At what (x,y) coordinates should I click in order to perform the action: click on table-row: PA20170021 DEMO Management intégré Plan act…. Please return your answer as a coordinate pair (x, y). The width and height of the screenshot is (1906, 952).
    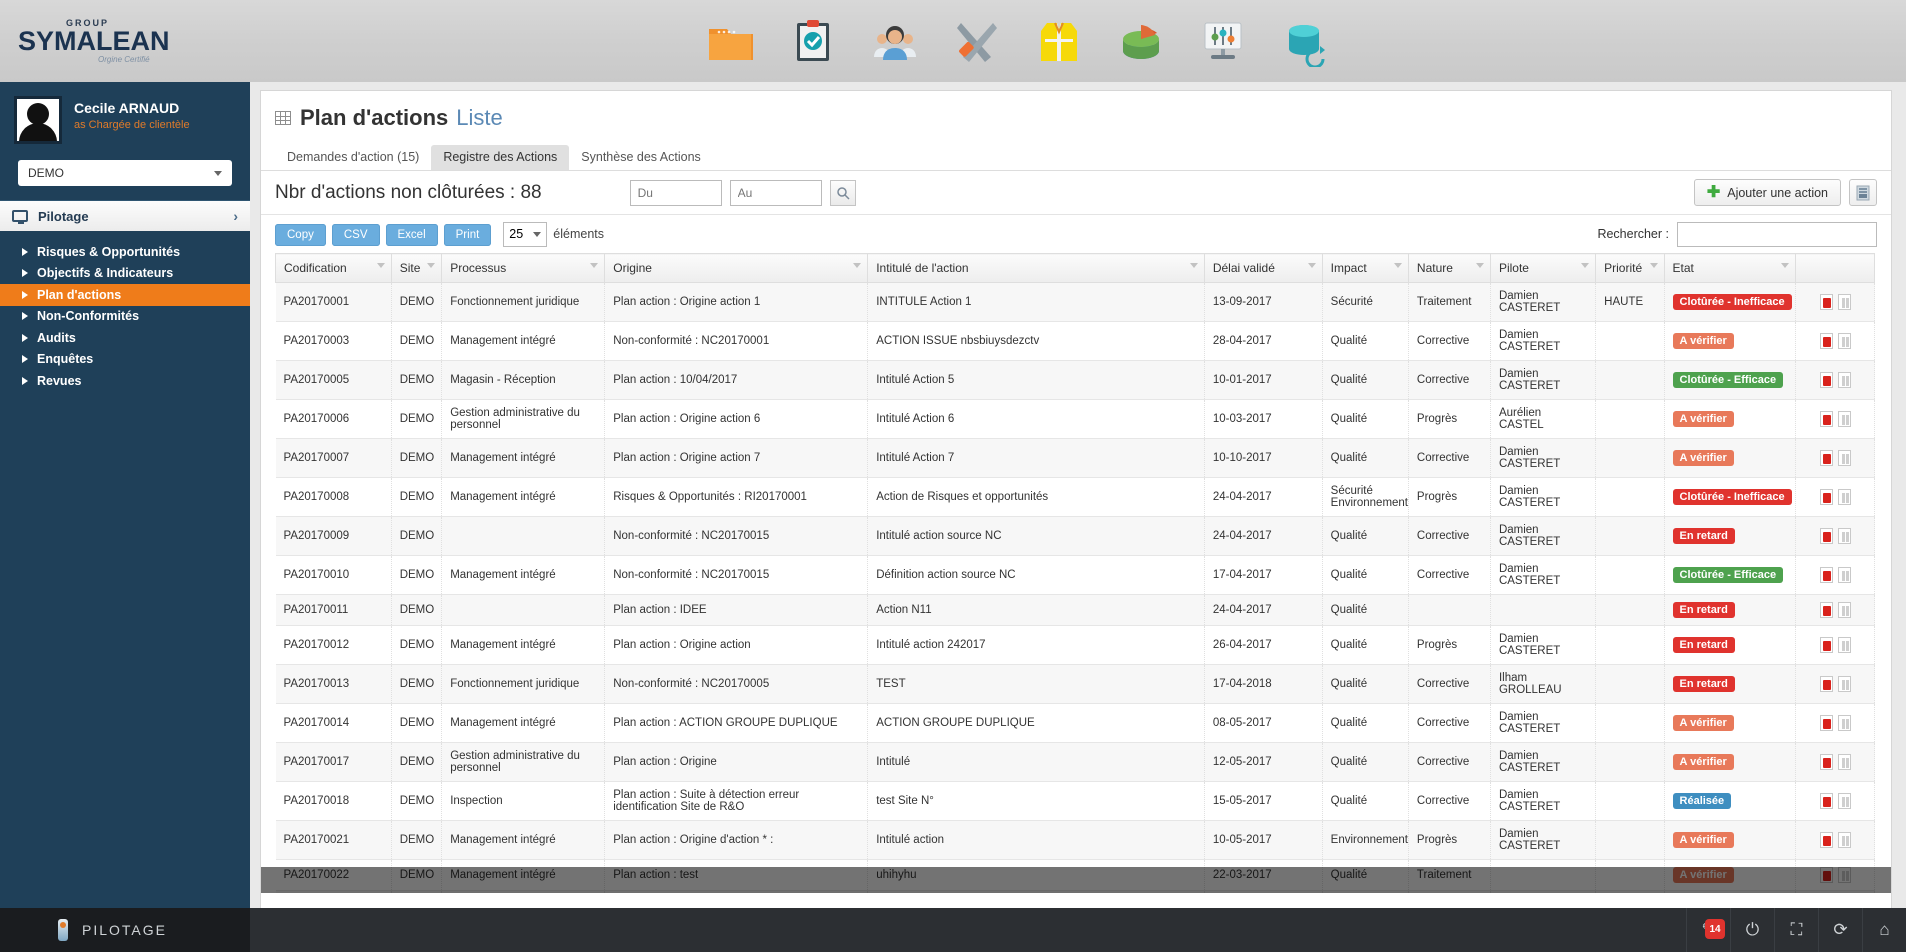
    Looking at the image, I should click on (1075, 840).